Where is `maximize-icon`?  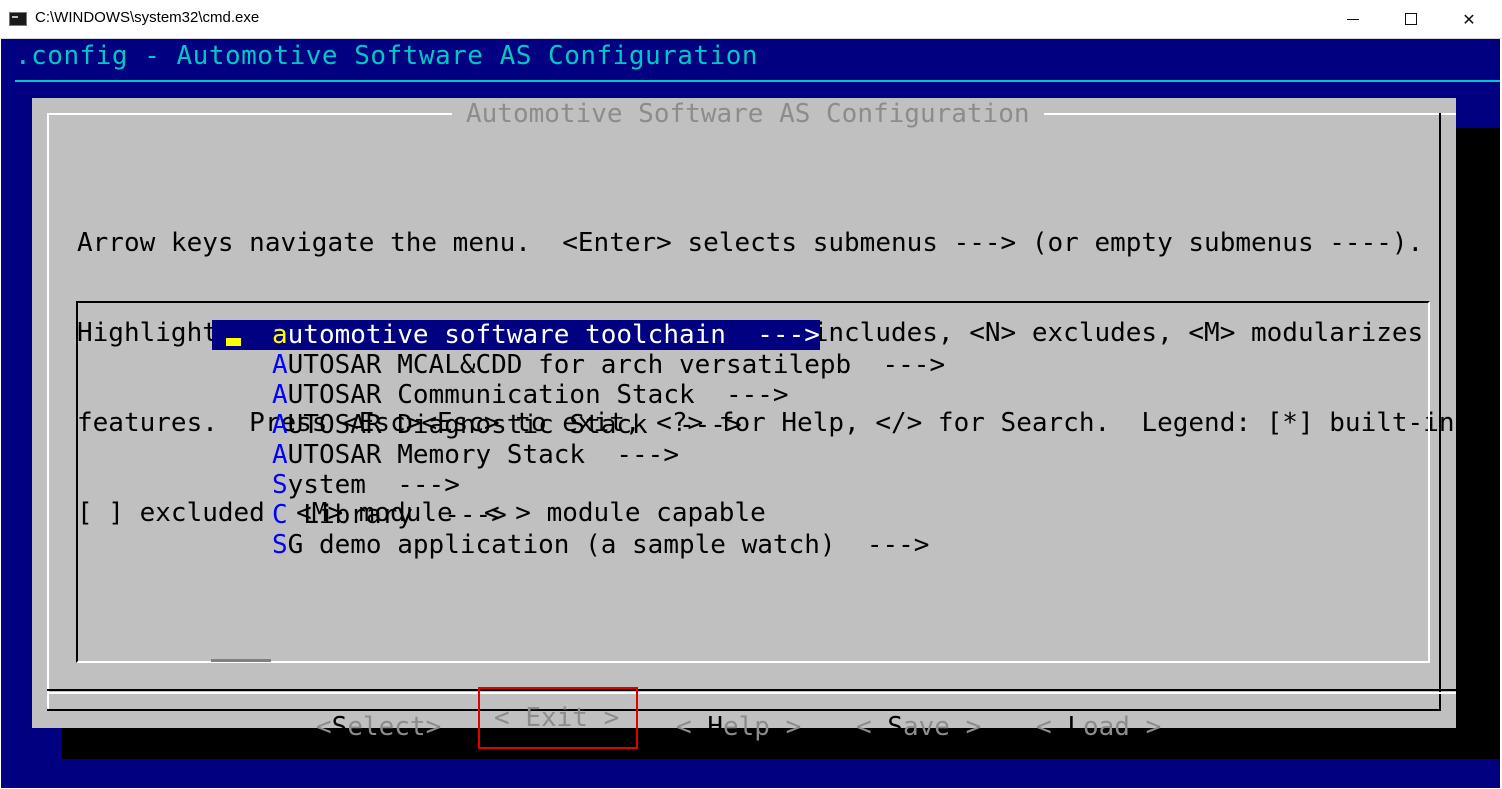
maximize-icon is located at coordinates (1411, 19).